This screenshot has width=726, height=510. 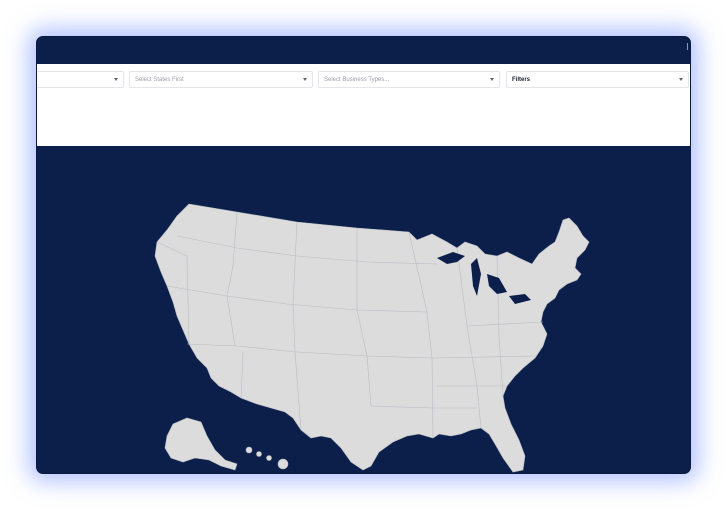 I want to click on topbar-indicator, so click(x=687, y=46).